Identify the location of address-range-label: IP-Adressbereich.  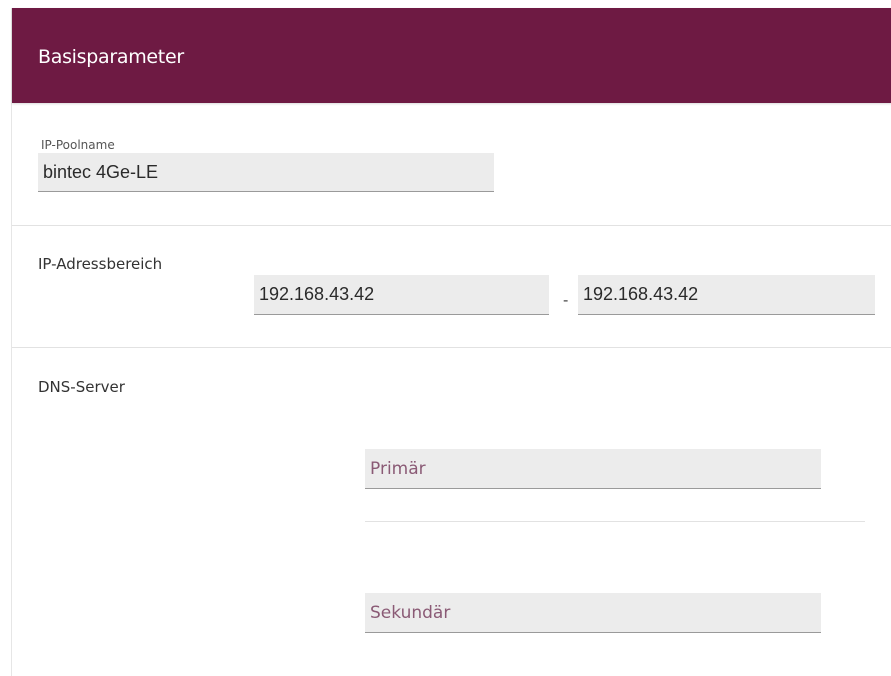
(100, 264).